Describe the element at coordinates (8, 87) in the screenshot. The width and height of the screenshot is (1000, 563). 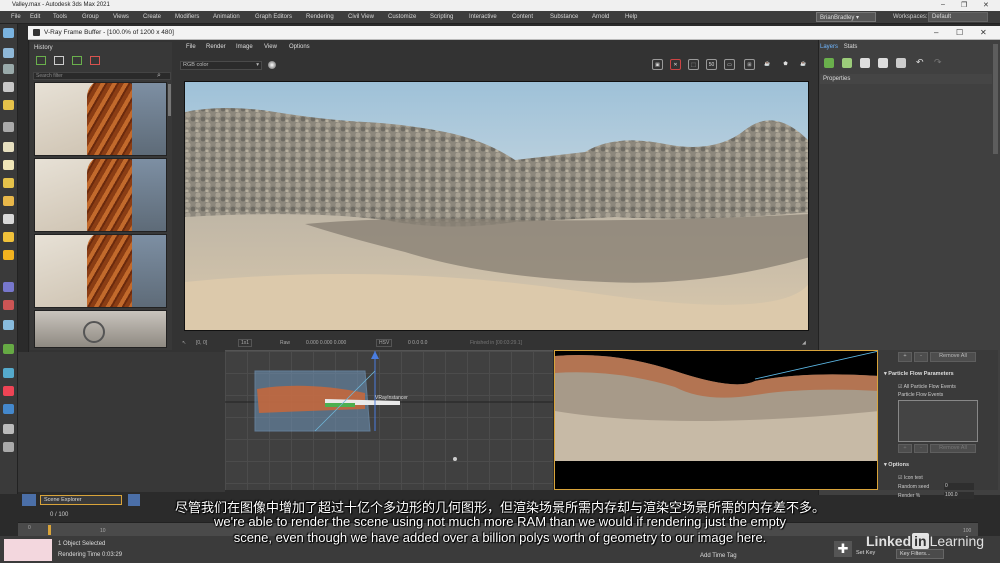
I see `unlink-icon` at that location.